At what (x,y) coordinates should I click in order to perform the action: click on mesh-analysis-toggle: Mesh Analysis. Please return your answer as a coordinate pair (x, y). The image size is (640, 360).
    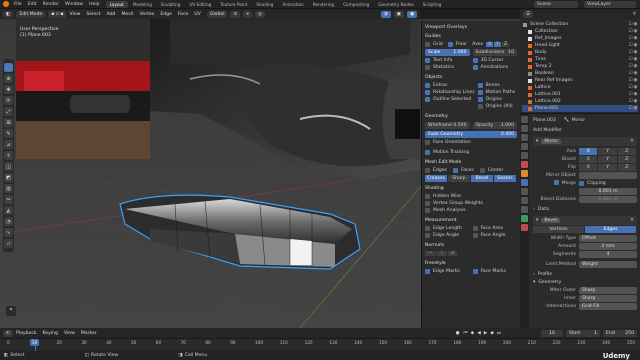
    Looking at the image, I should click on (471, 210).